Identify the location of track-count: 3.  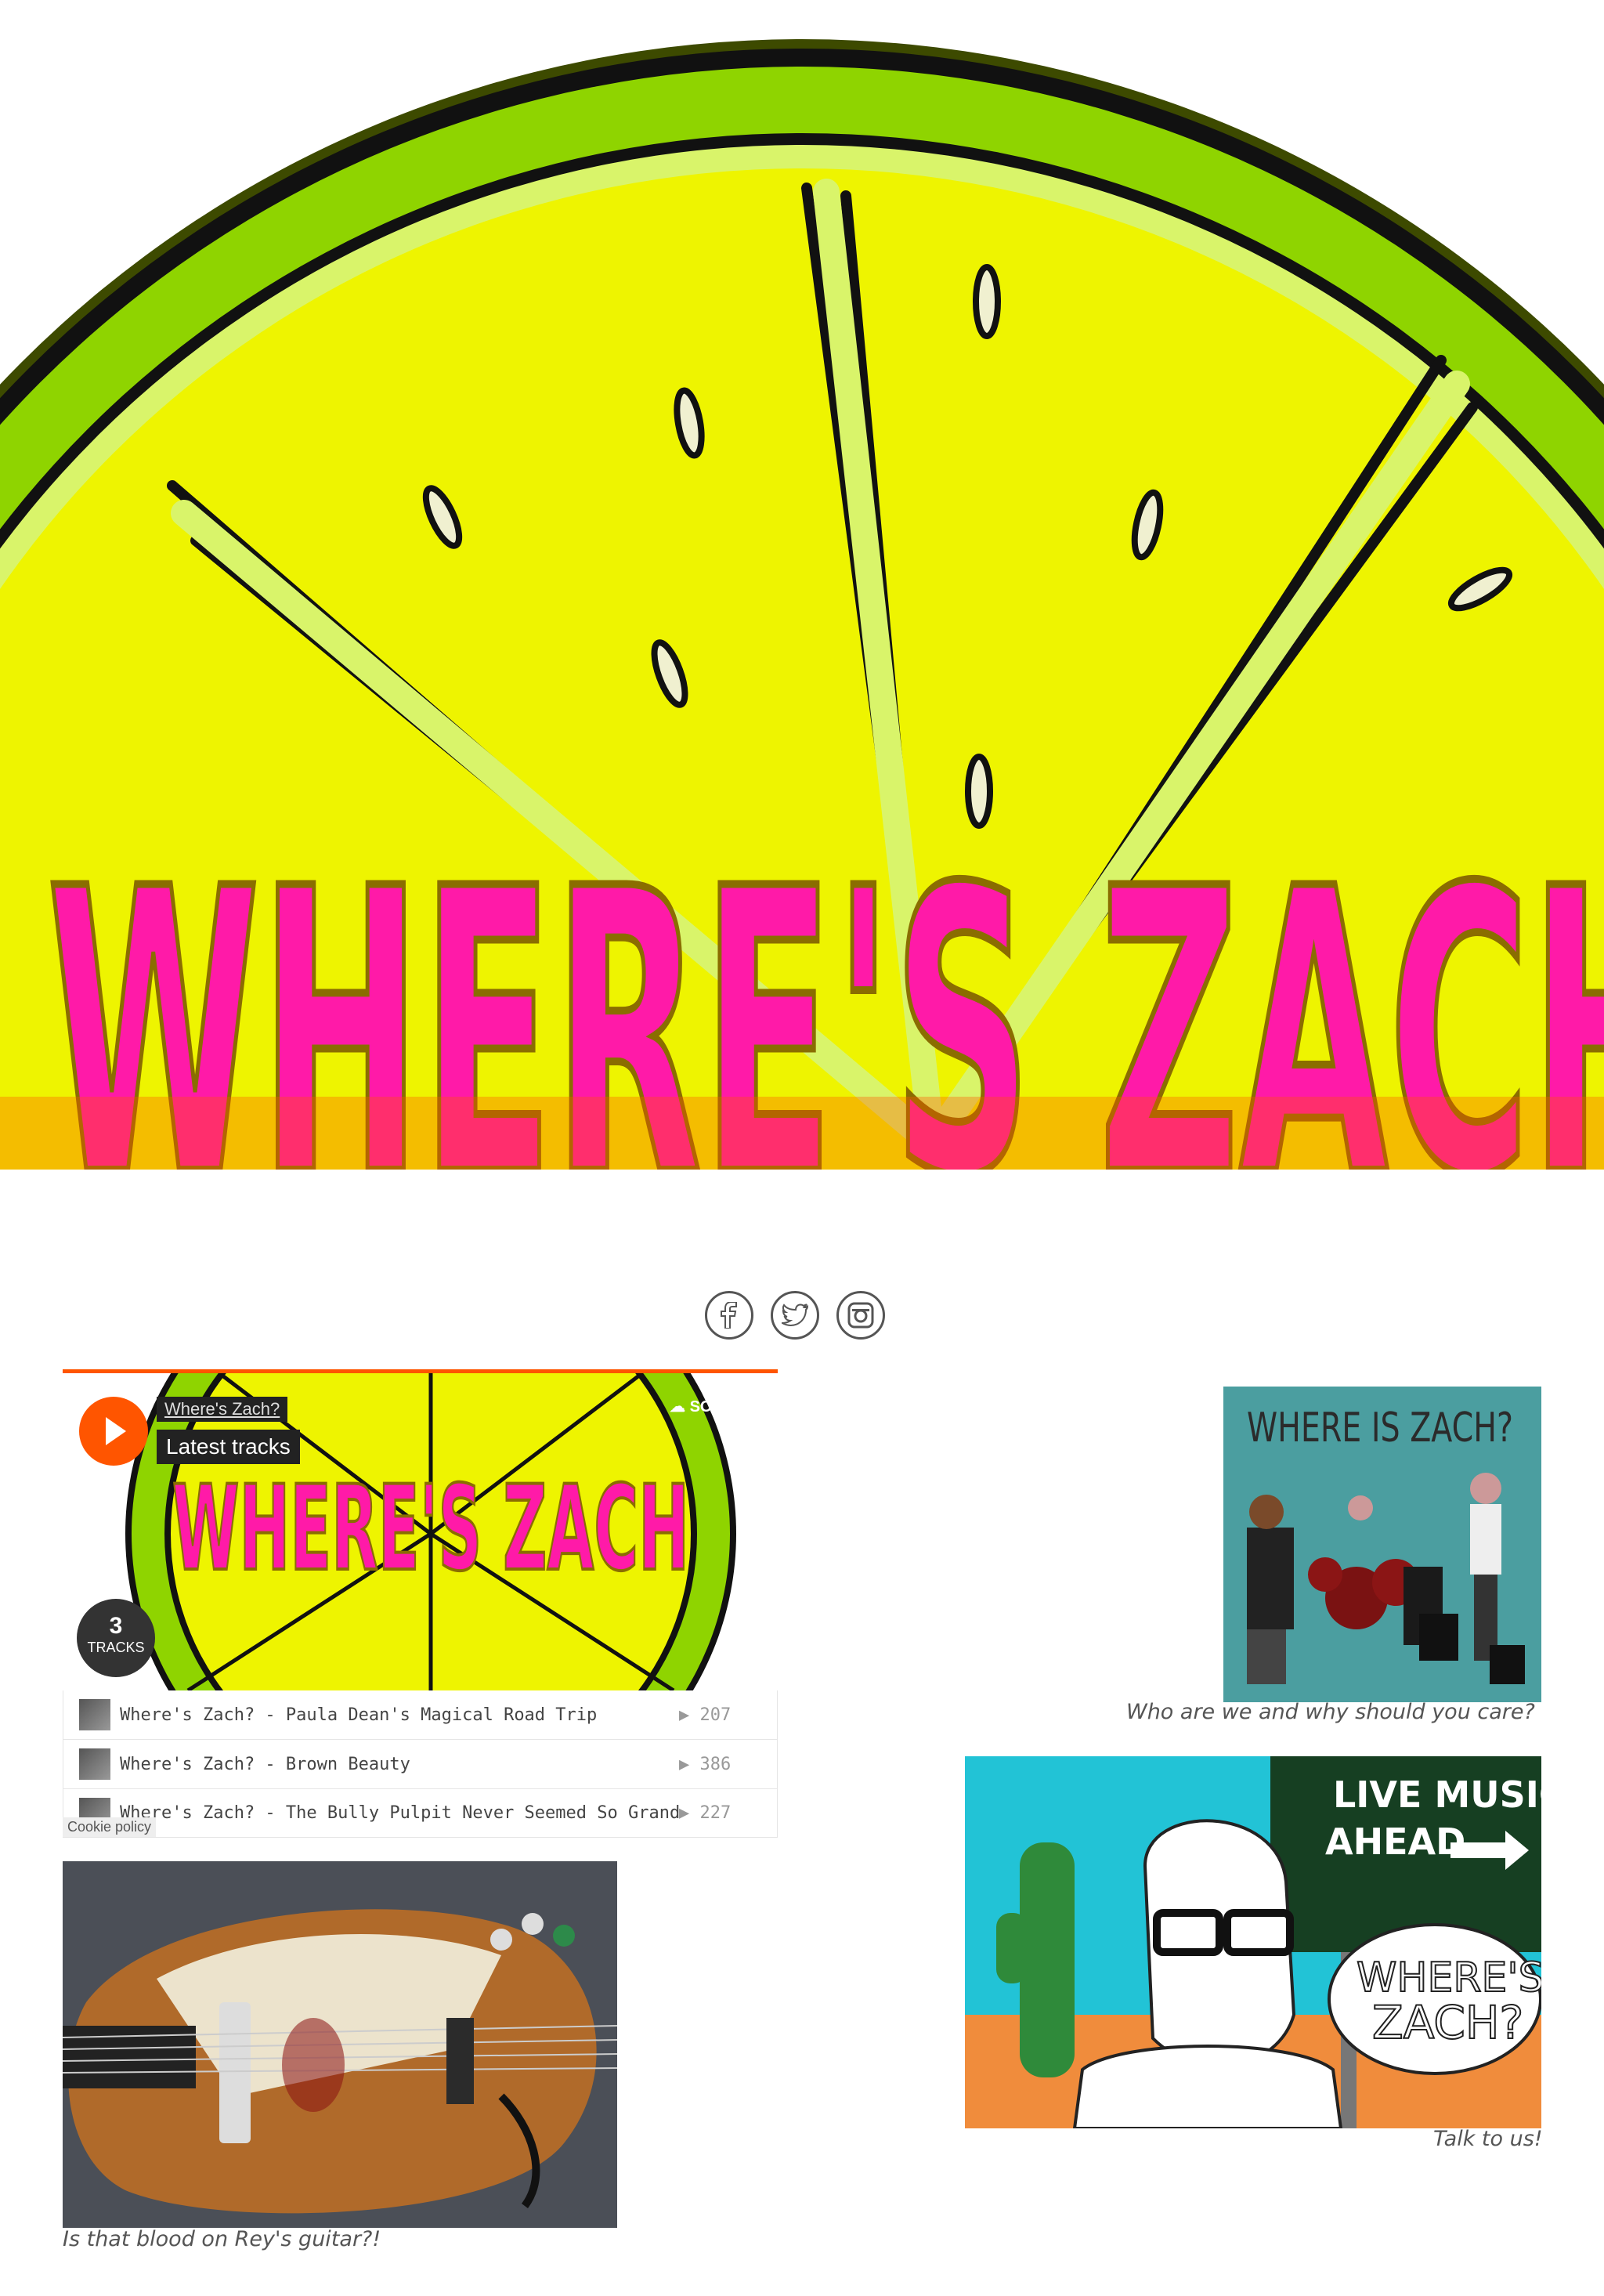
(116, 1626).